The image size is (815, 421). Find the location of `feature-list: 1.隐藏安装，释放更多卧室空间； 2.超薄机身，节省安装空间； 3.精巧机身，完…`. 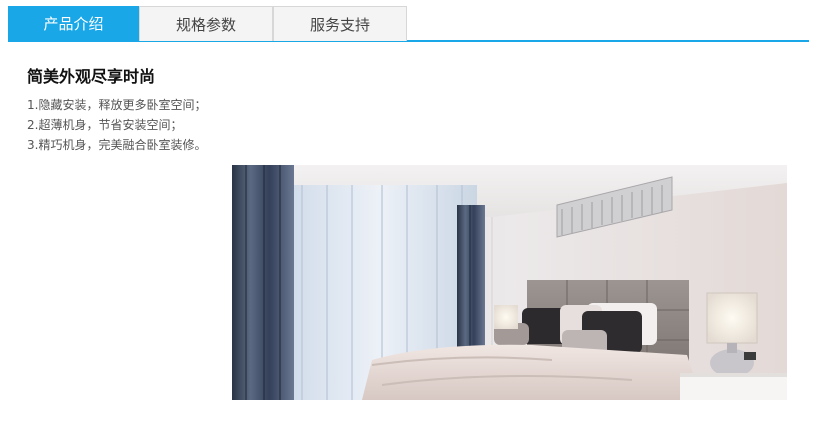

feature-list: 1.隐藏安装，释放更多卧室空间； 2.超薄机身，节省安装空间； 3.精巧机身，完… is located at coordinates (116, 125).